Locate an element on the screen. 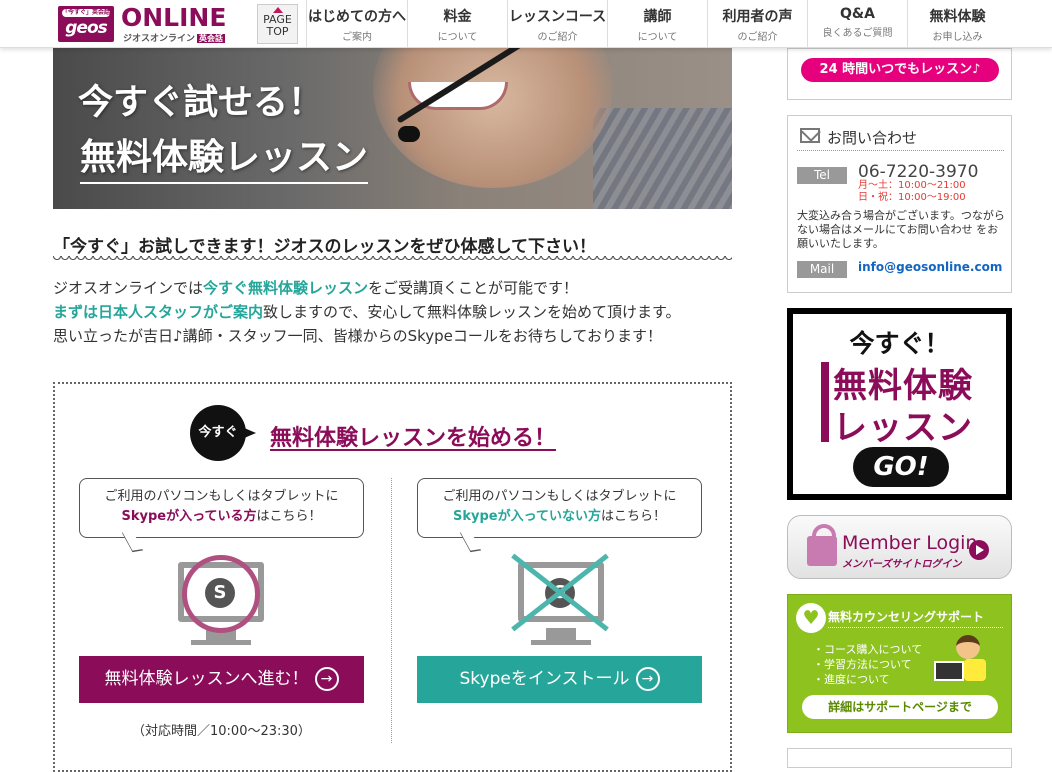 The image size is (1052, 772). support-hours: （対応時間／10:00〜23:30） is located at coordinates (221, 731).